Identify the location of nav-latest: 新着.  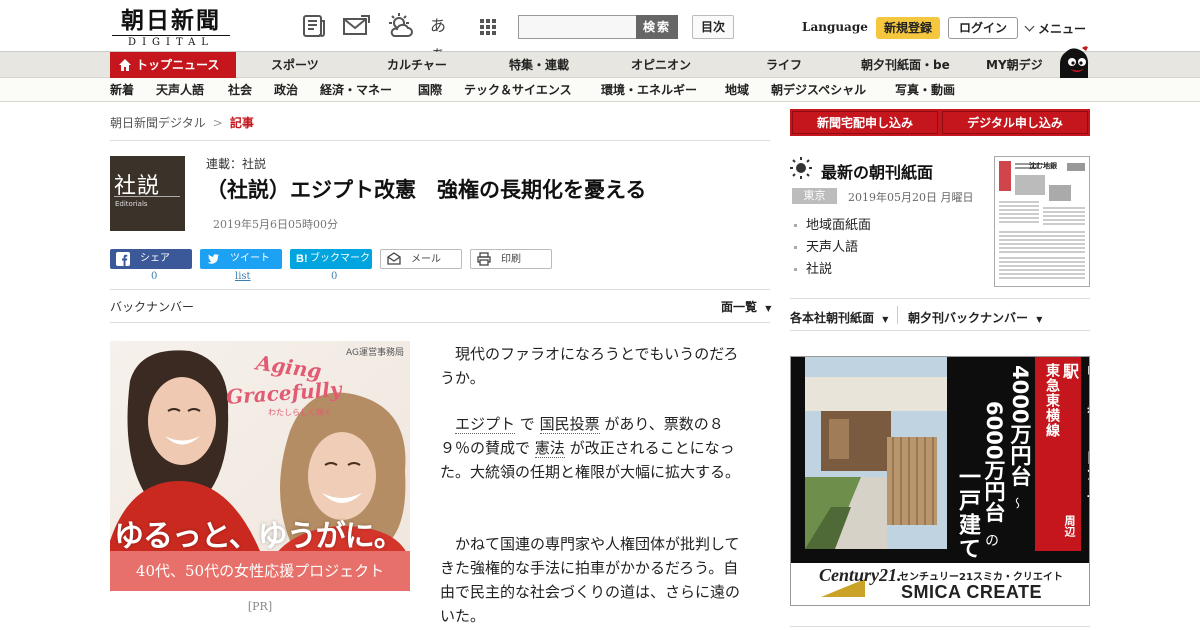
(122, 90).